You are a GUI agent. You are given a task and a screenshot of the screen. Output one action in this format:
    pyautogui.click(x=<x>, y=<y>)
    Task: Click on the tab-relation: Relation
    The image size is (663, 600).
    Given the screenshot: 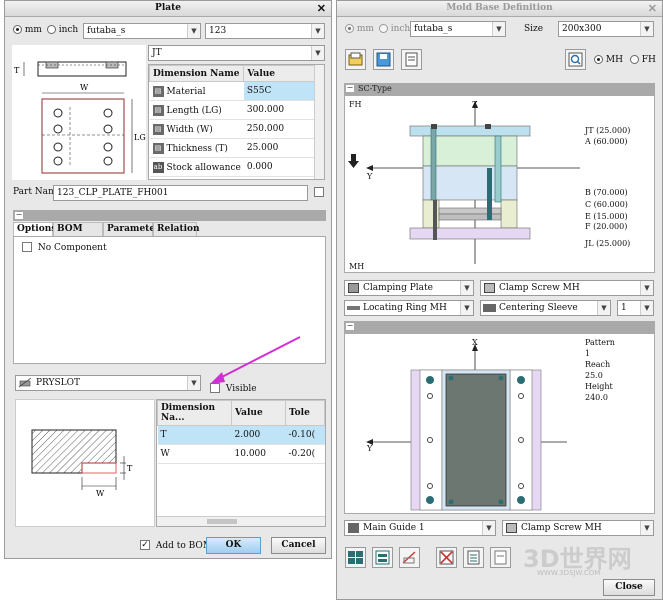 What is the action you would take?
    pyautogui.click(x=176, y=229)
    